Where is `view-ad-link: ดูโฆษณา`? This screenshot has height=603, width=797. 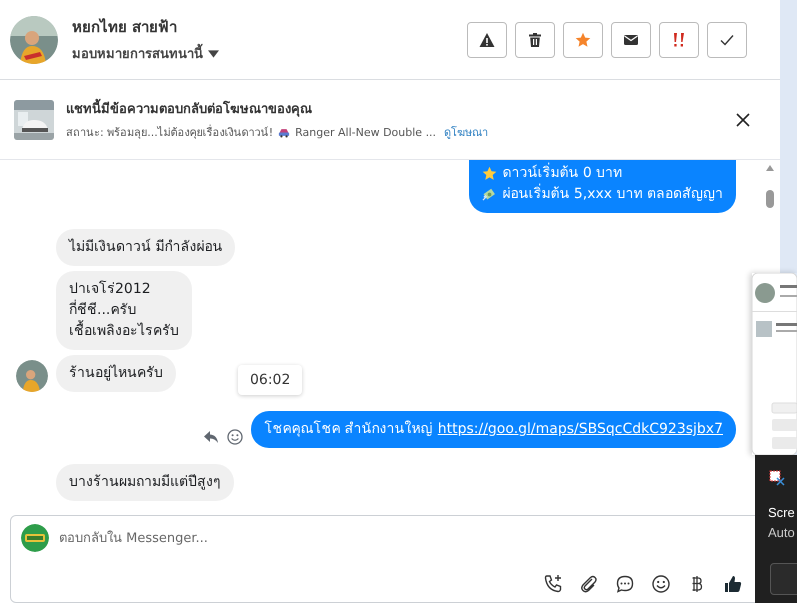
view-ad-link: ดูโฆษณา is located at coordinates (466, 132).